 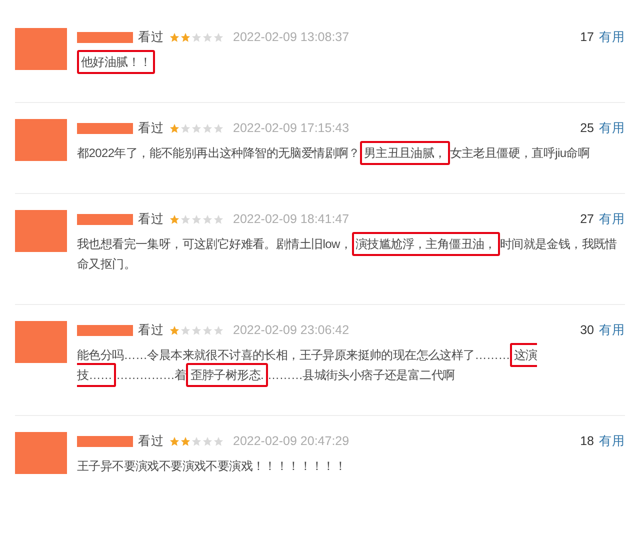 What do you see at coordinates (351, 62) in the screenshot?
I see `review-text: 他好油腻！！` at bounding box center [351, 62].